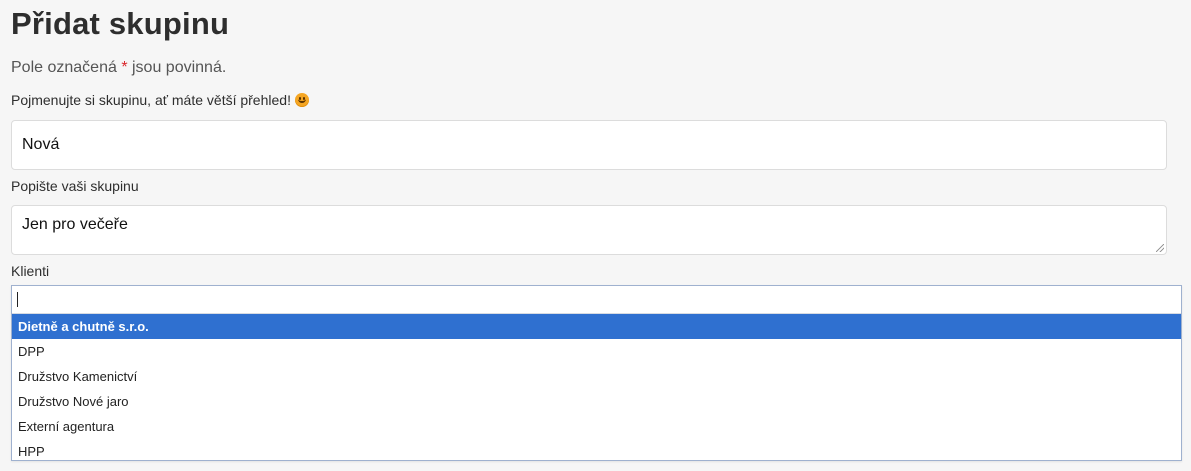 This screenshot has height=471, width=1191. Describe the element at coordinates (596, 376) in the screenshot. I see `client-option: Družstvo Kamenictví` at that location.